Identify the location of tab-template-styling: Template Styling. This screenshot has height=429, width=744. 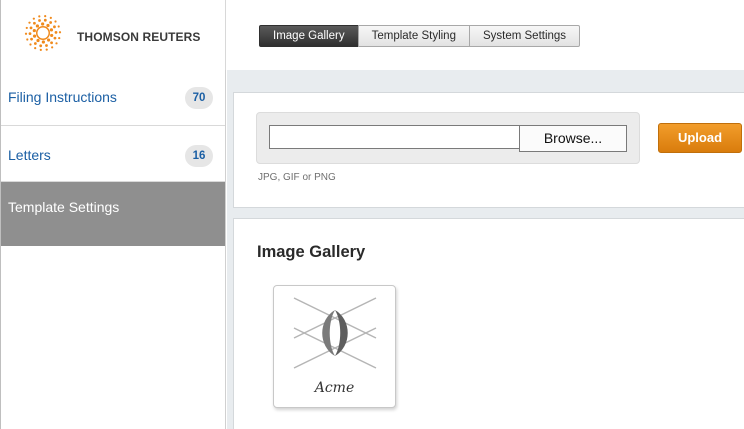
(413, 36).